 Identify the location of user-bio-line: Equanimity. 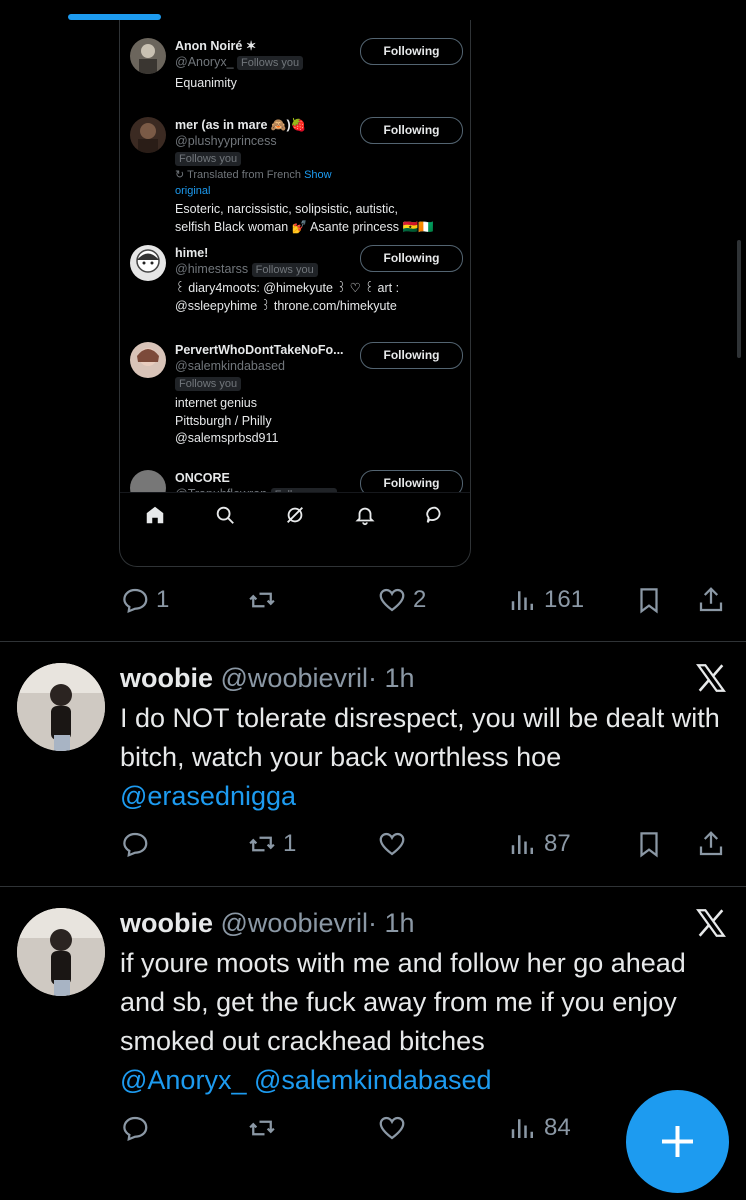
(206, 83).